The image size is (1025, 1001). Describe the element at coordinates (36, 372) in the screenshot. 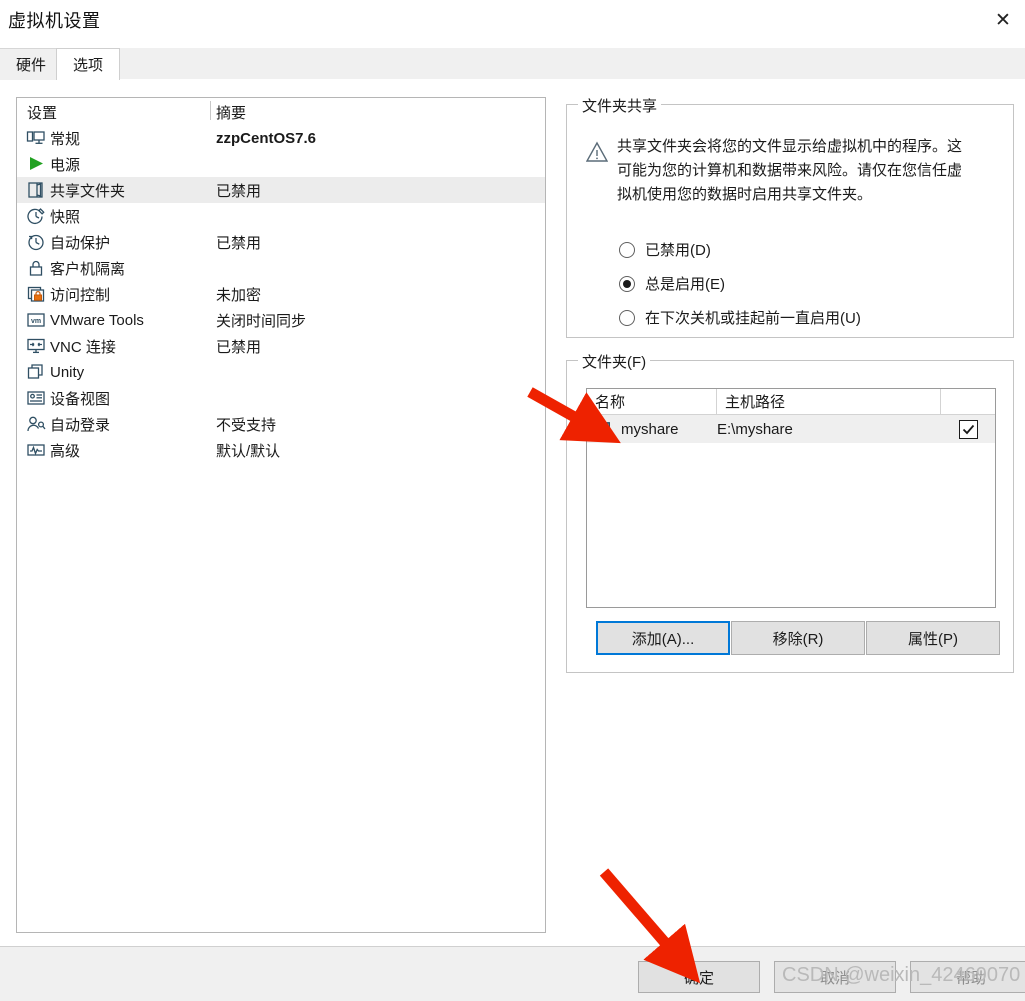

I see `unity-icon` at that location.